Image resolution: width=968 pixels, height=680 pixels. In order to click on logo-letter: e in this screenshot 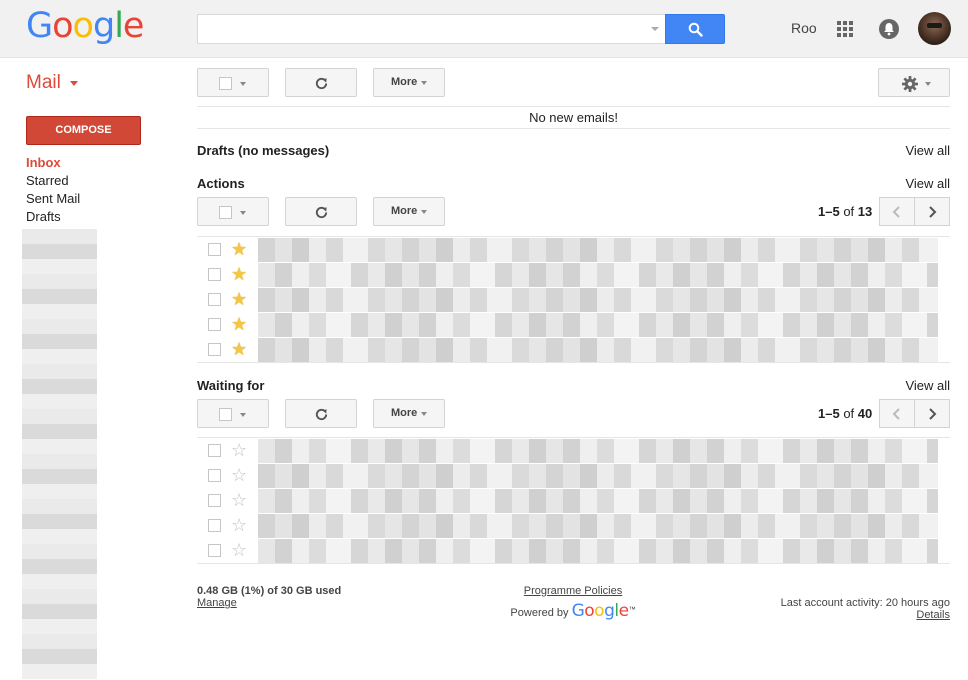, I will do `click(623, 611)`.